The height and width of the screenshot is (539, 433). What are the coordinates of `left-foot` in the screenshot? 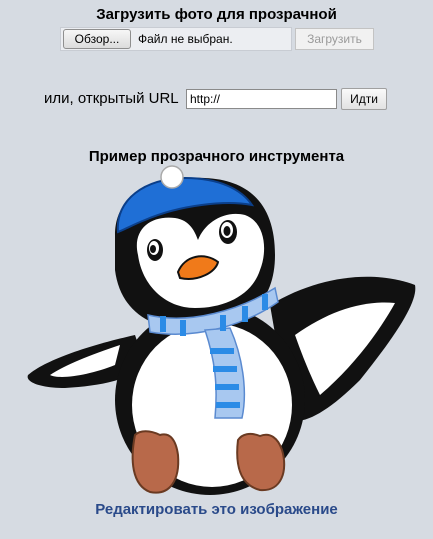 It's located at (155, 462).